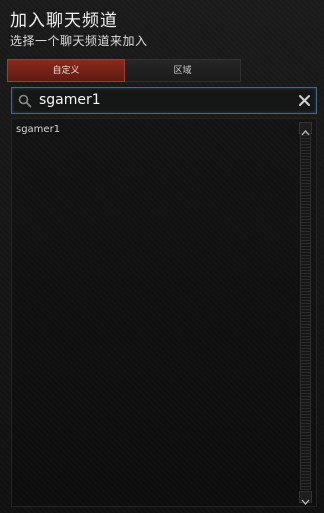  Describe the element at coordinates (25, 101) in the screenshot. I see `search-icon` at that location.